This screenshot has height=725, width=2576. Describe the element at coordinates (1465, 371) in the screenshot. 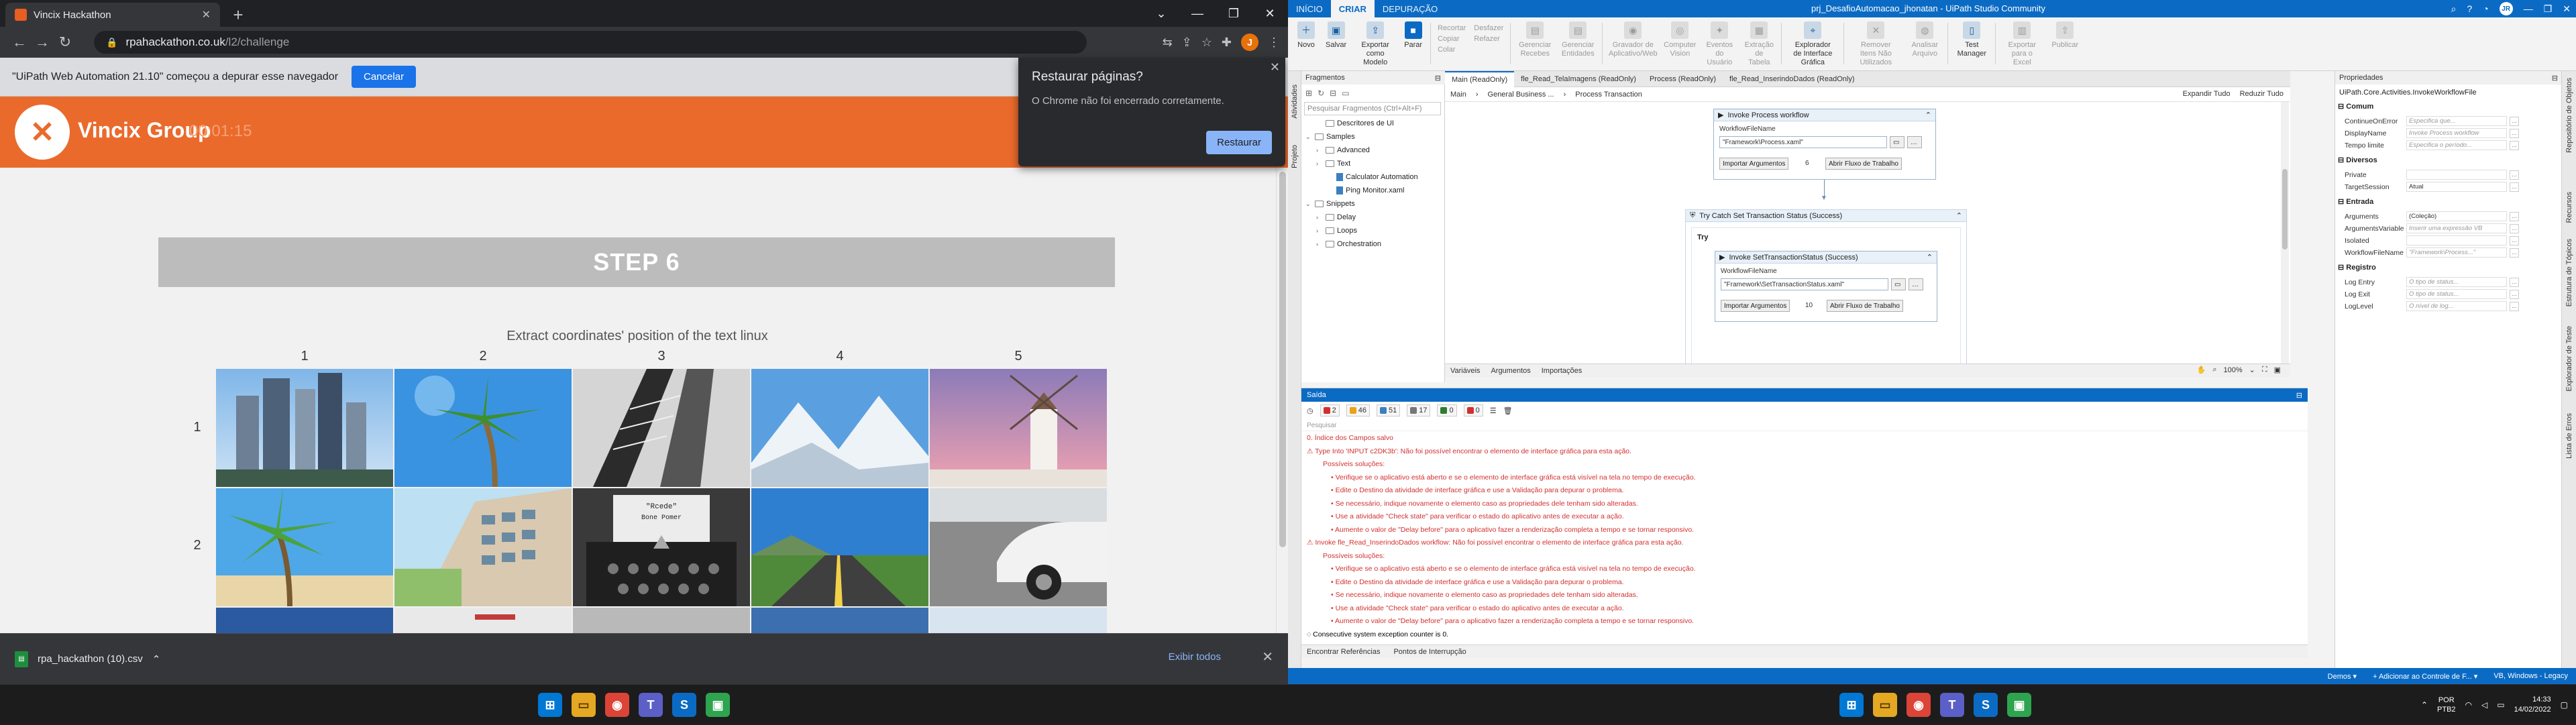

I see `variables-tab: Variáveis` at that location.